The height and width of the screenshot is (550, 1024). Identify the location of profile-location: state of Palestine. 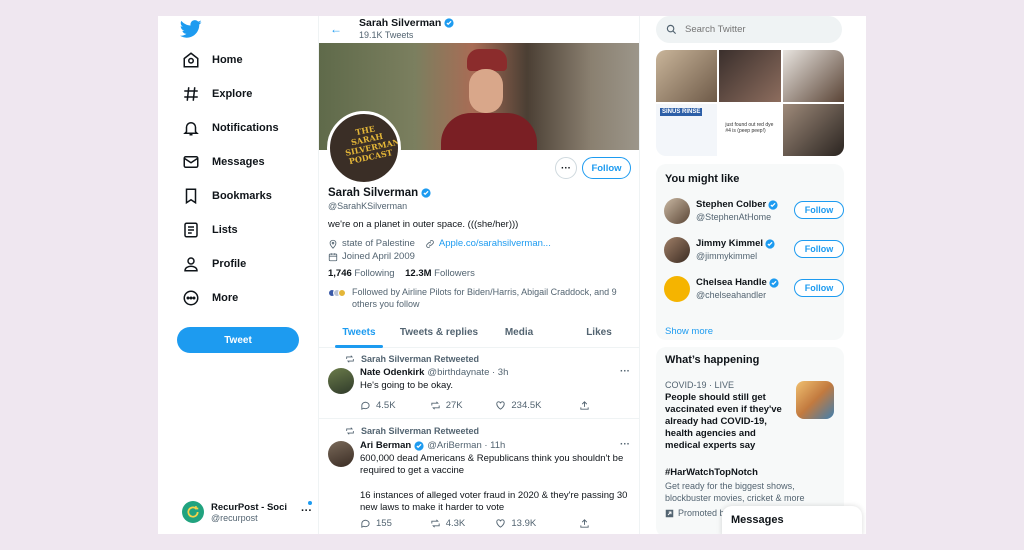
(378, 243).